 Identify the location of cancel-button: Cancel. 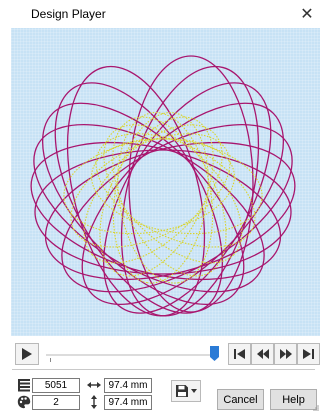
(240, 399).